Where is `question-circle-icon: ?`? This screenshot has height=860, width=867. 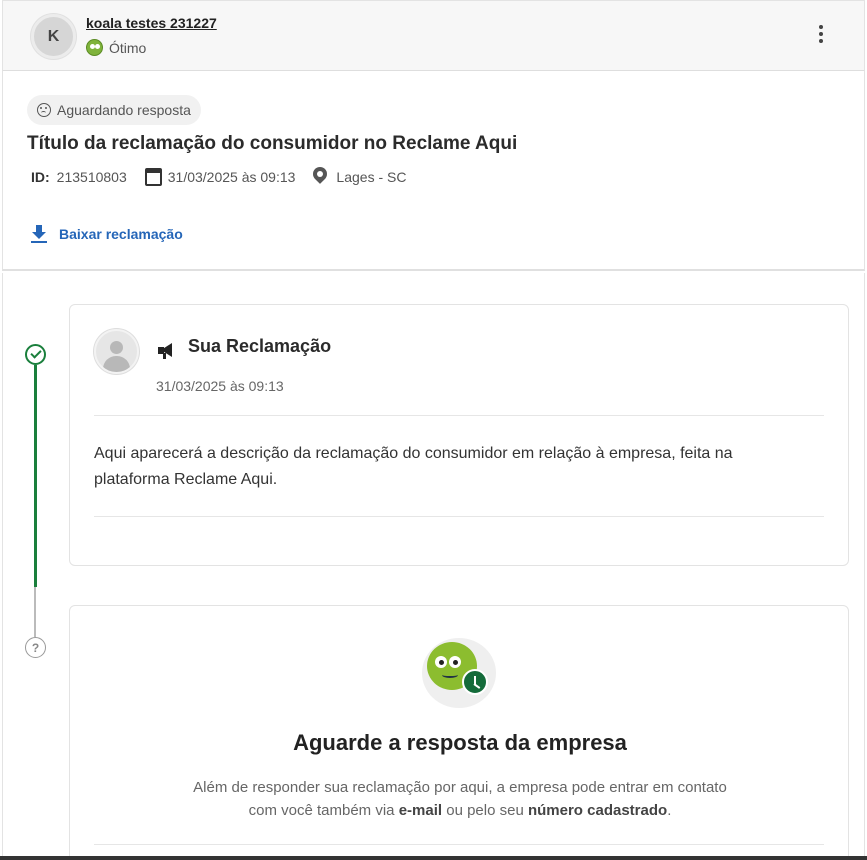 question-circle-icon: ? is located at coordinates (35, 647).